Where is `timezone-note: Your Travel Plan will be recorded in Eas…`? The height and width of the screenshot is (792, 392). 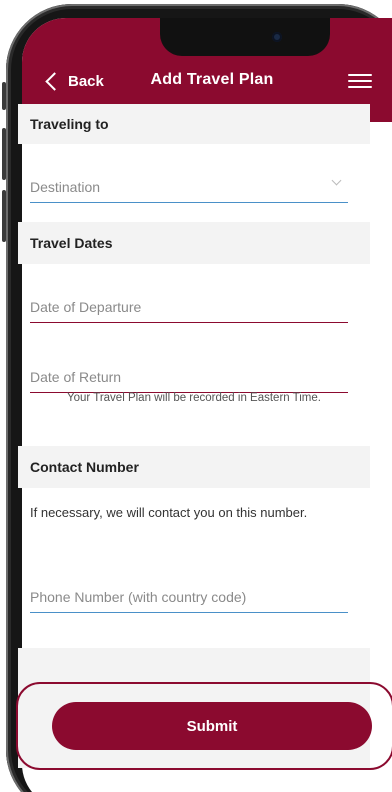
timezone-note: Your Travel Plan will be recorded in Eas… is located at coordinates (194, 398).